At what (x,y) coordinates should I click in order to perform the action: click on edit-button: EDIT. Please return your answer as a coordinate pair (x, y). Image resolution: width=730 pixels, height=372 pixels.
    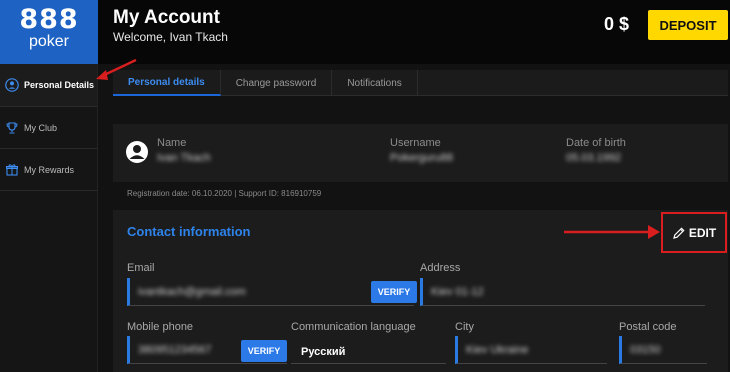
    Looking at the image, I should click on (694, 232).